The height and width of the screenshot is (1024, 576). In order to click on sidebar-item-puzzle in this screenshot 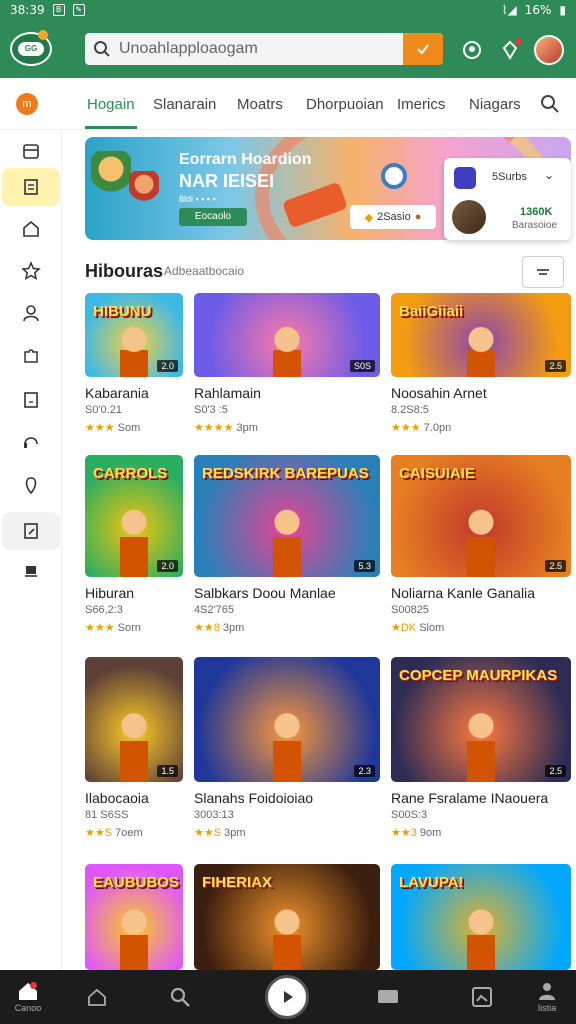, I will do `click(31, 356)`.